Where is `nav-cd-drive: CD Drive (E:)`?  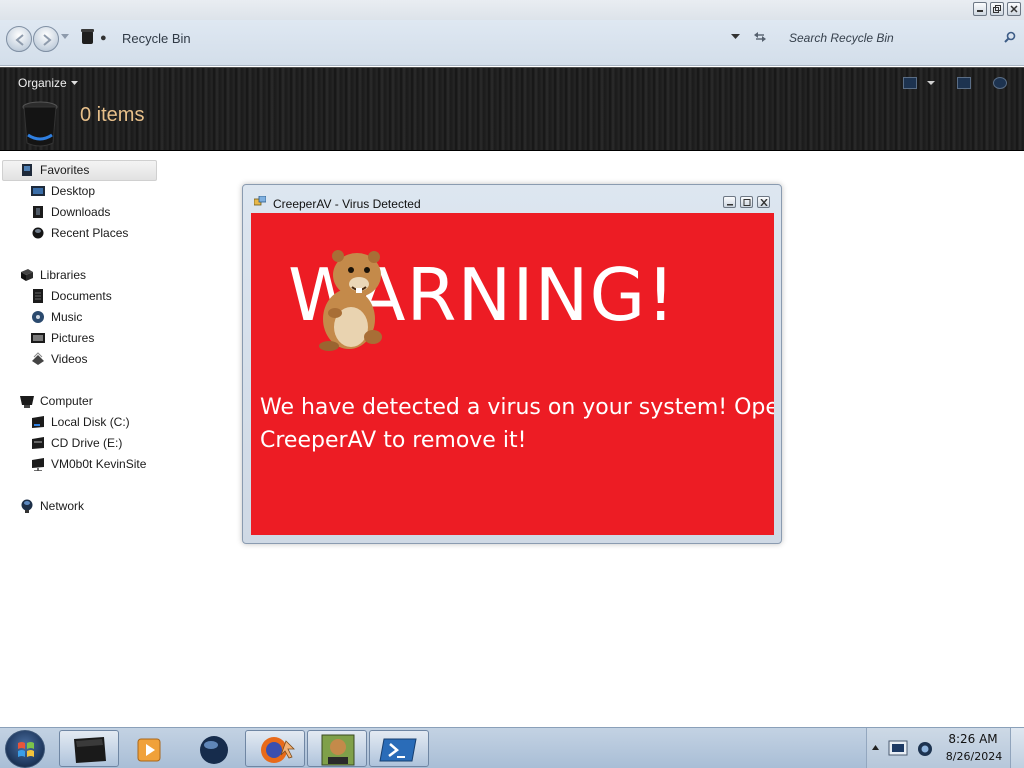
nav-cd-drive: CD Drive (E:) is located at coordinates (76, 443).